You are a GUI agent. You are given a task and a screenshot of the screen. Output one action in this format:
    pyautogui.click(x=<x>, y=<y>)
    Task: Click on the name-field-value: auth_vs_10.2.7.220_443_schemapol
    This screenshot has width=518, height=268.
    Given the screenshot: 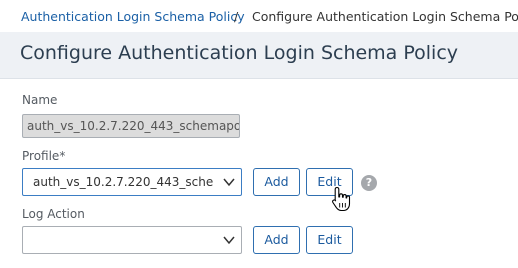 What is the action you would take?
    pyautogui.click(x=133, y=126)
    